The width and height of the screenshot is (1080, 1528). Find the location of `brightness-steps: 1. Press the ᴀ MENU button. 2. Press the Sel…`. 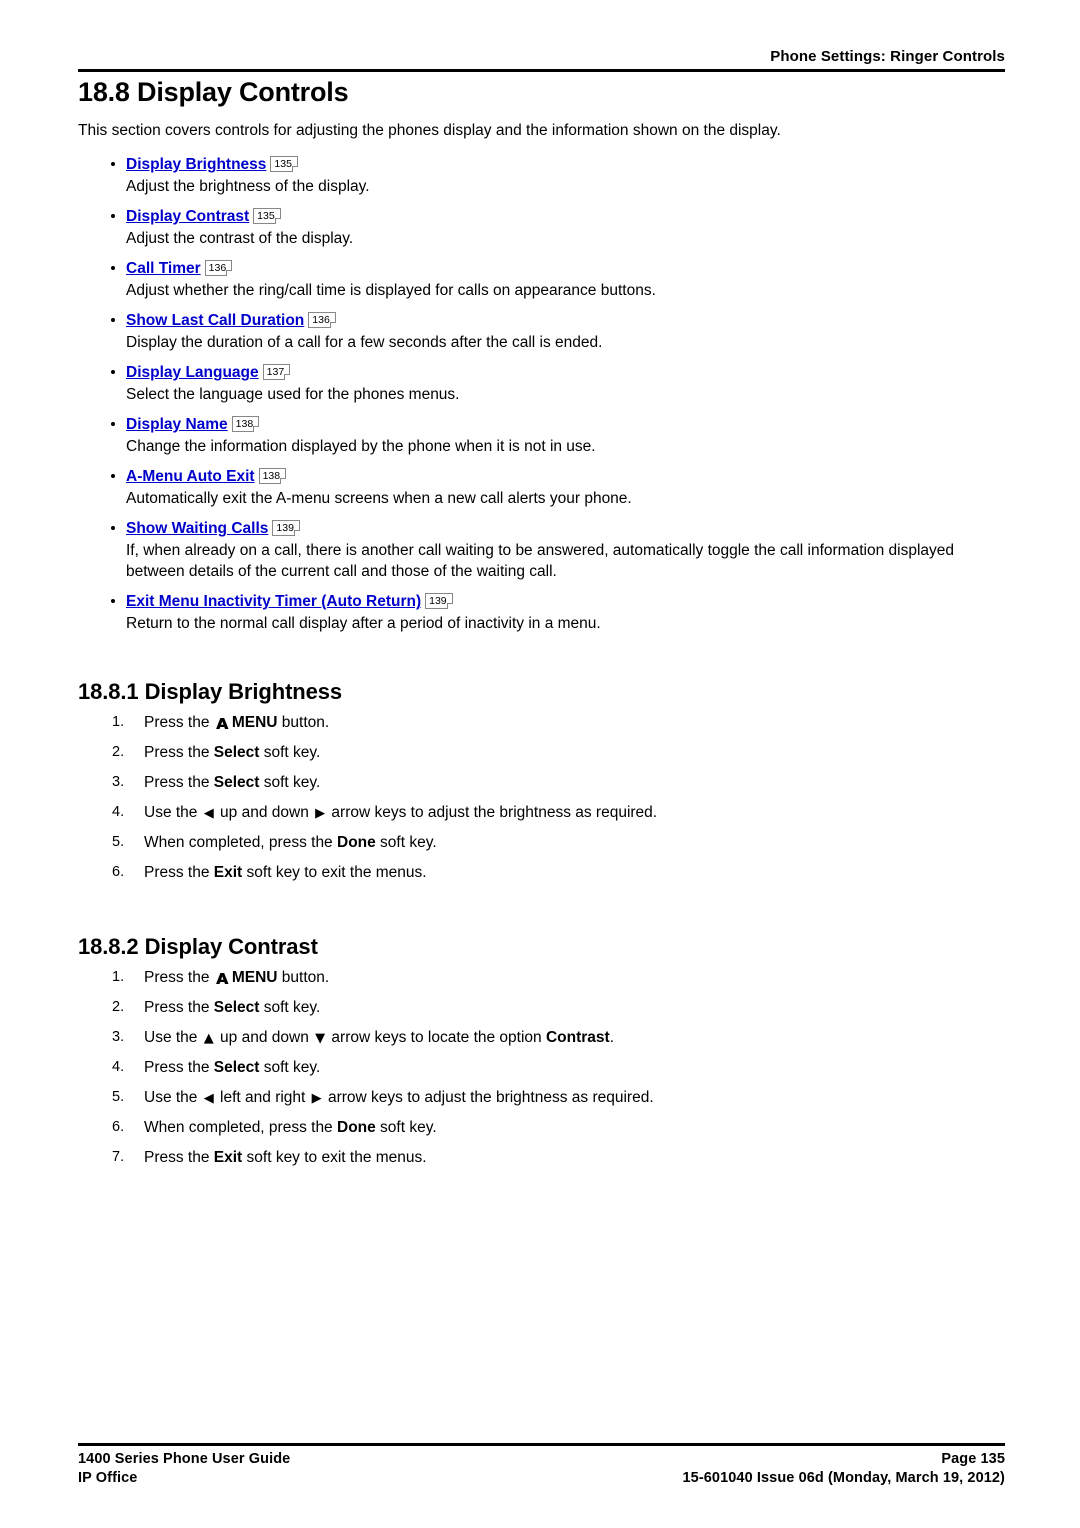

brightness-steps: 1. Press the ᴀ MENU button. 2. Press the Sel… is located at coordinates (541, 797).